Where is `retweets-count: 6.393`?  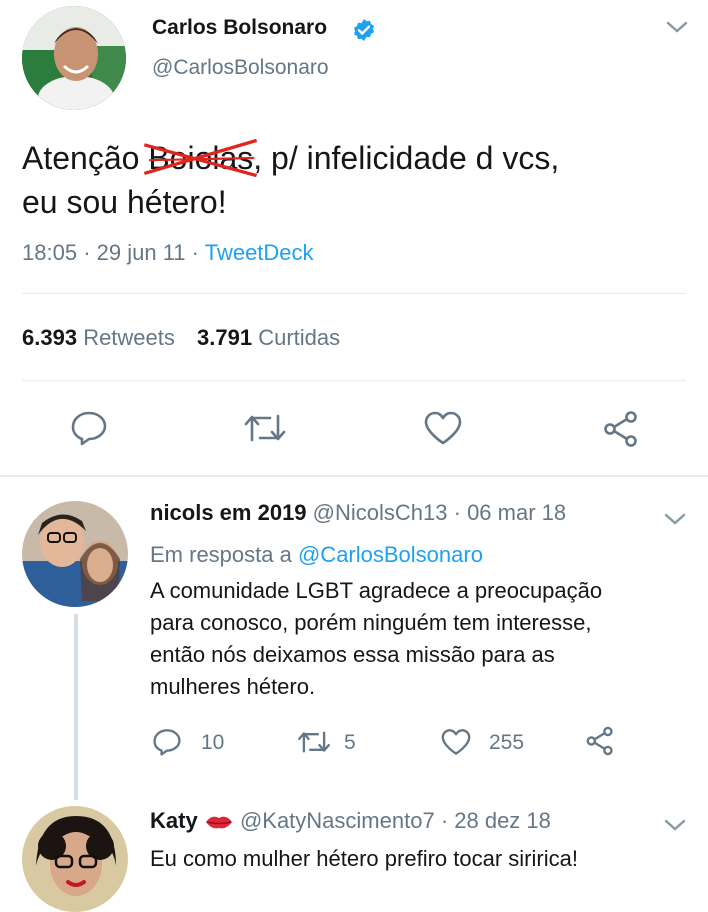
retweets-count: 6.393 is located at coordinates (50, 337).